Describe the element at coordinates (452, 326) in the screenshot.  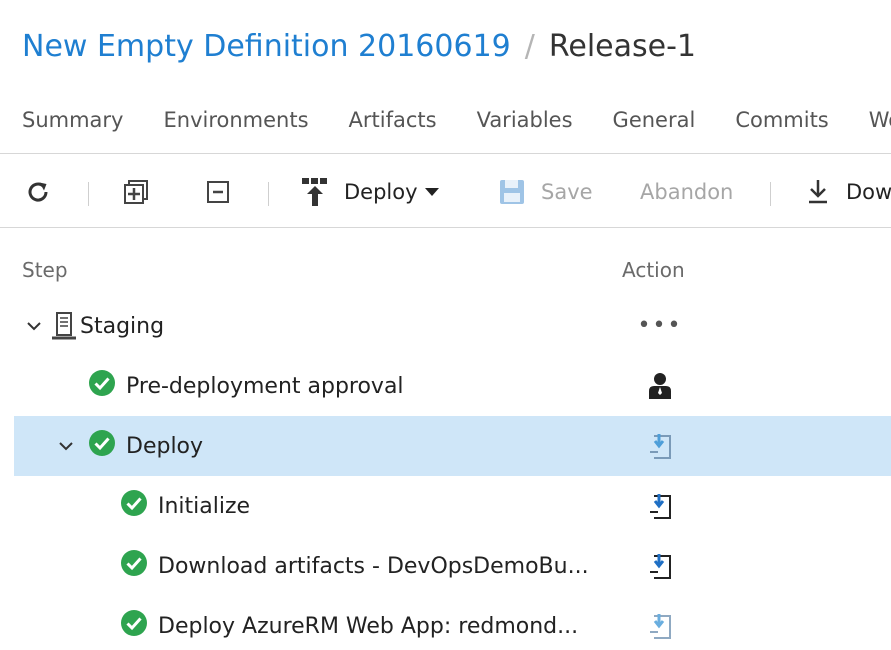
I see `tree-row-staging: Staging •••` at that location.